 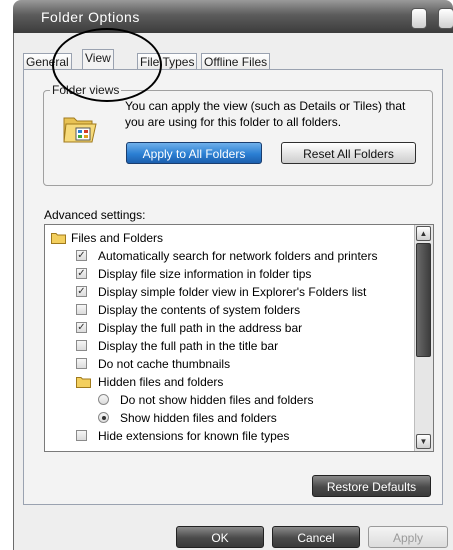 I want to click on list-item-label: Display the contents of system folders, so click(x=199, y=310).